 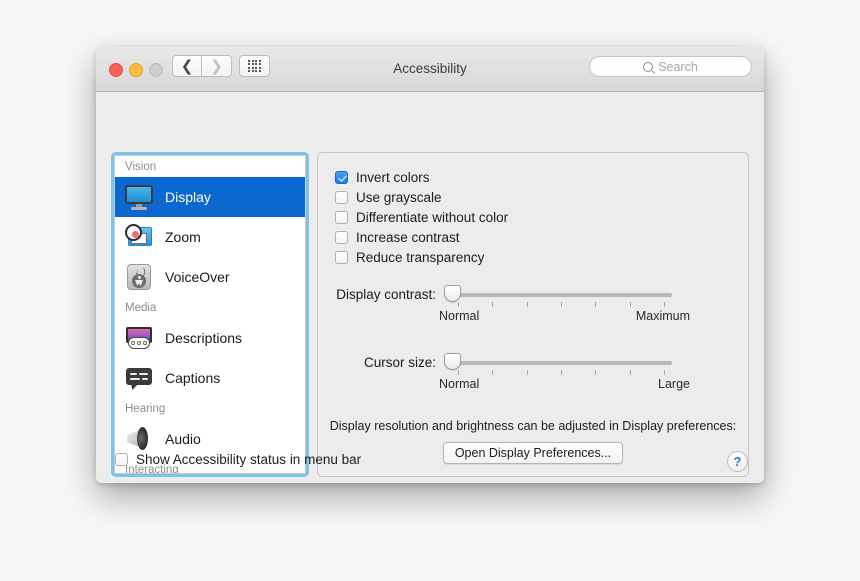 I want to click on sidebar-item-voiceover: ♩) VoiceOver, so click(x=210, y=277).